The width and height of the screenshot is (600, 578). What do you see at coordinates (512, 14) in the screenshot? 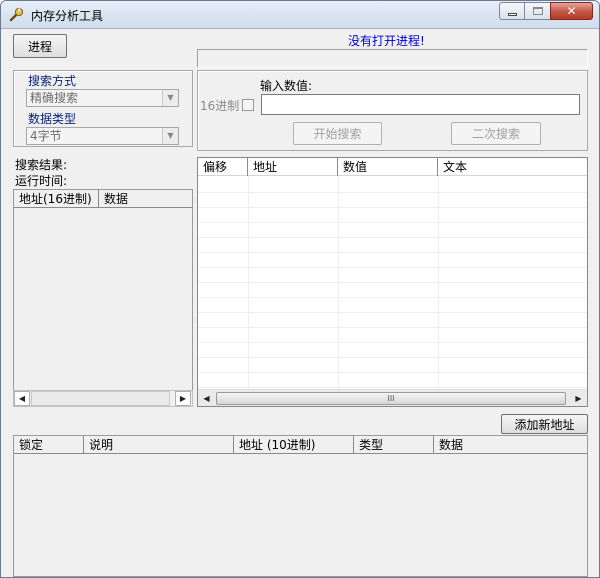
I see `minimize-icon` at bounding box center [512, 14].